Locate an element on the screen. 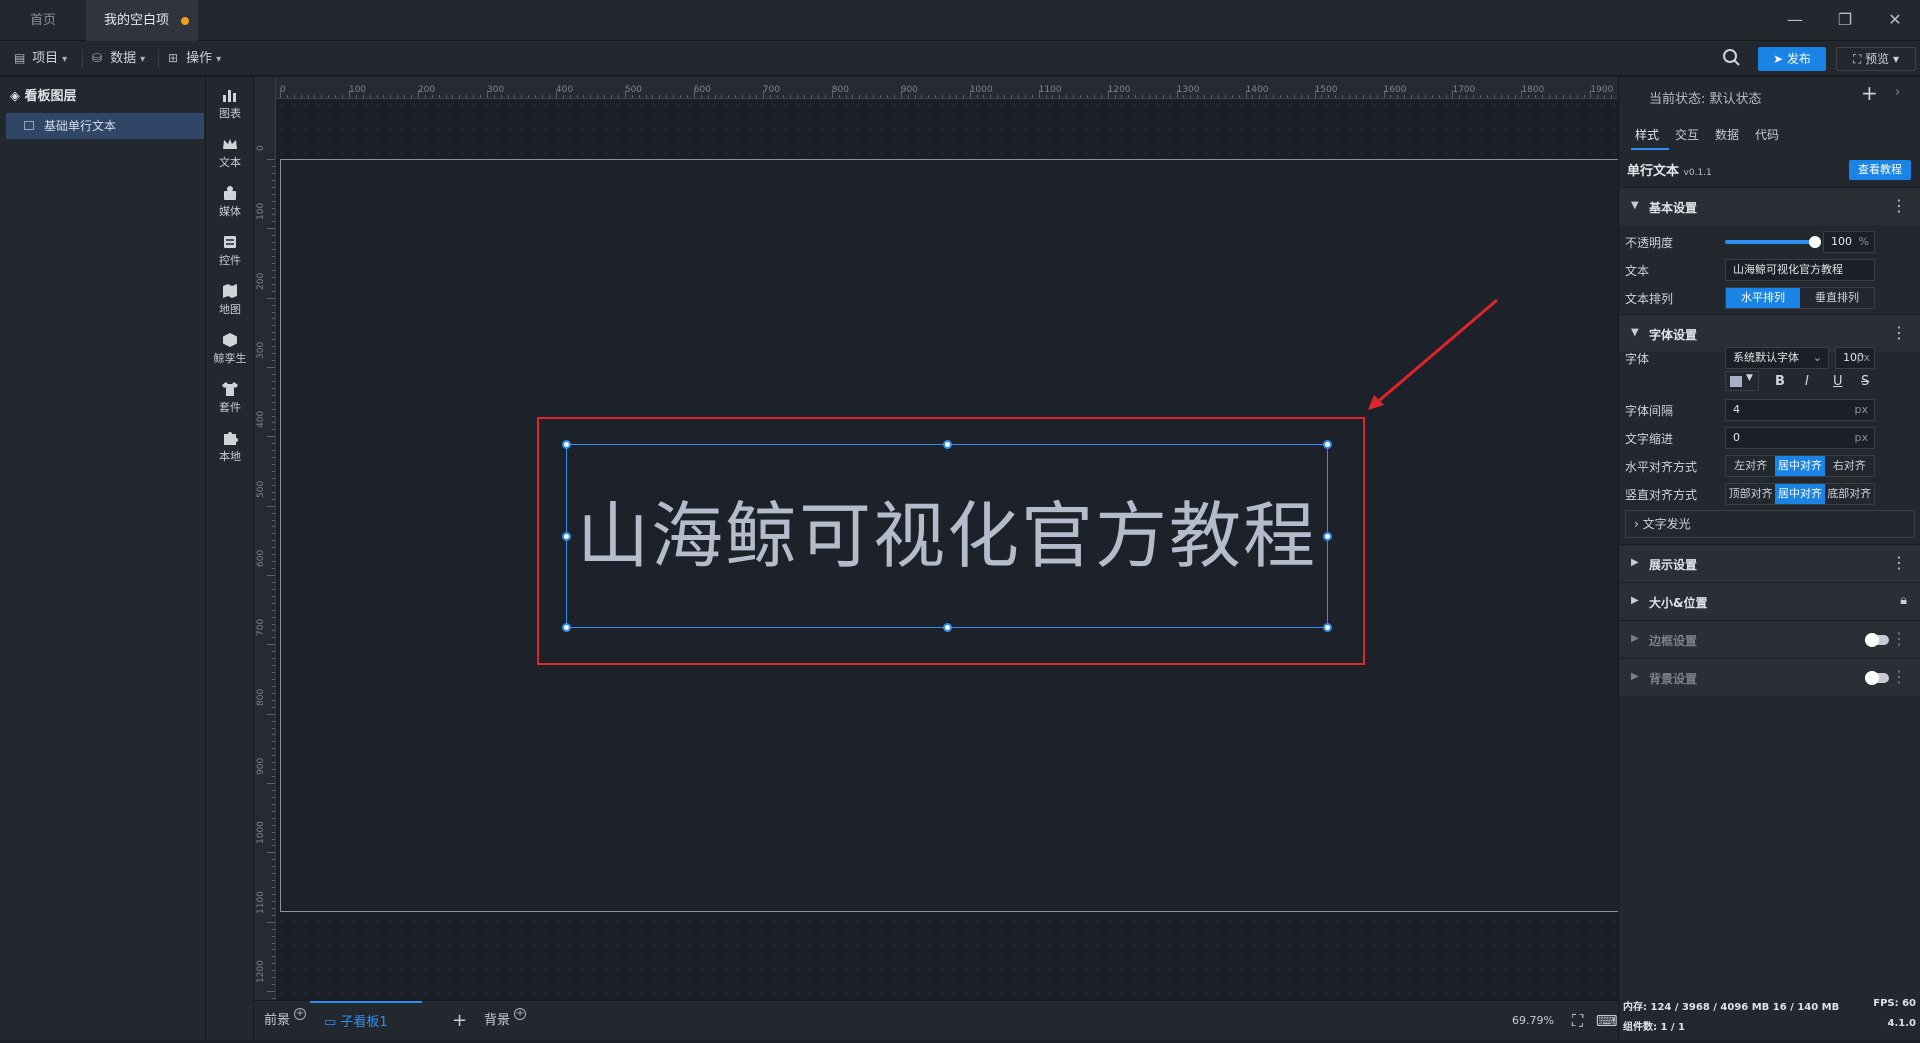 The height and width of the screenshot is (1043, 1920). keyboard-icon: ⌨ is located at coordinates (1607, 1021).